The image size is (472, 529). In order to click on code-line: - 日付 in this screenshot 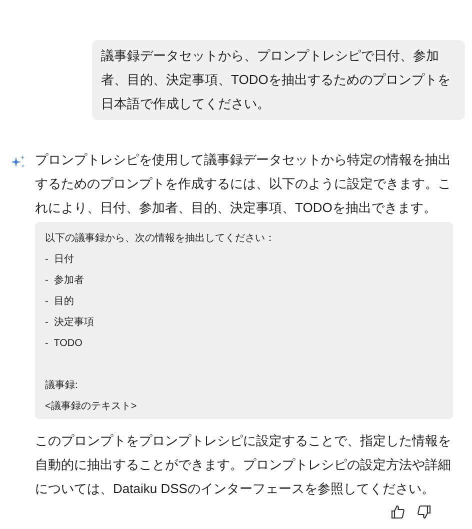, I will do `click(59, 259)`.